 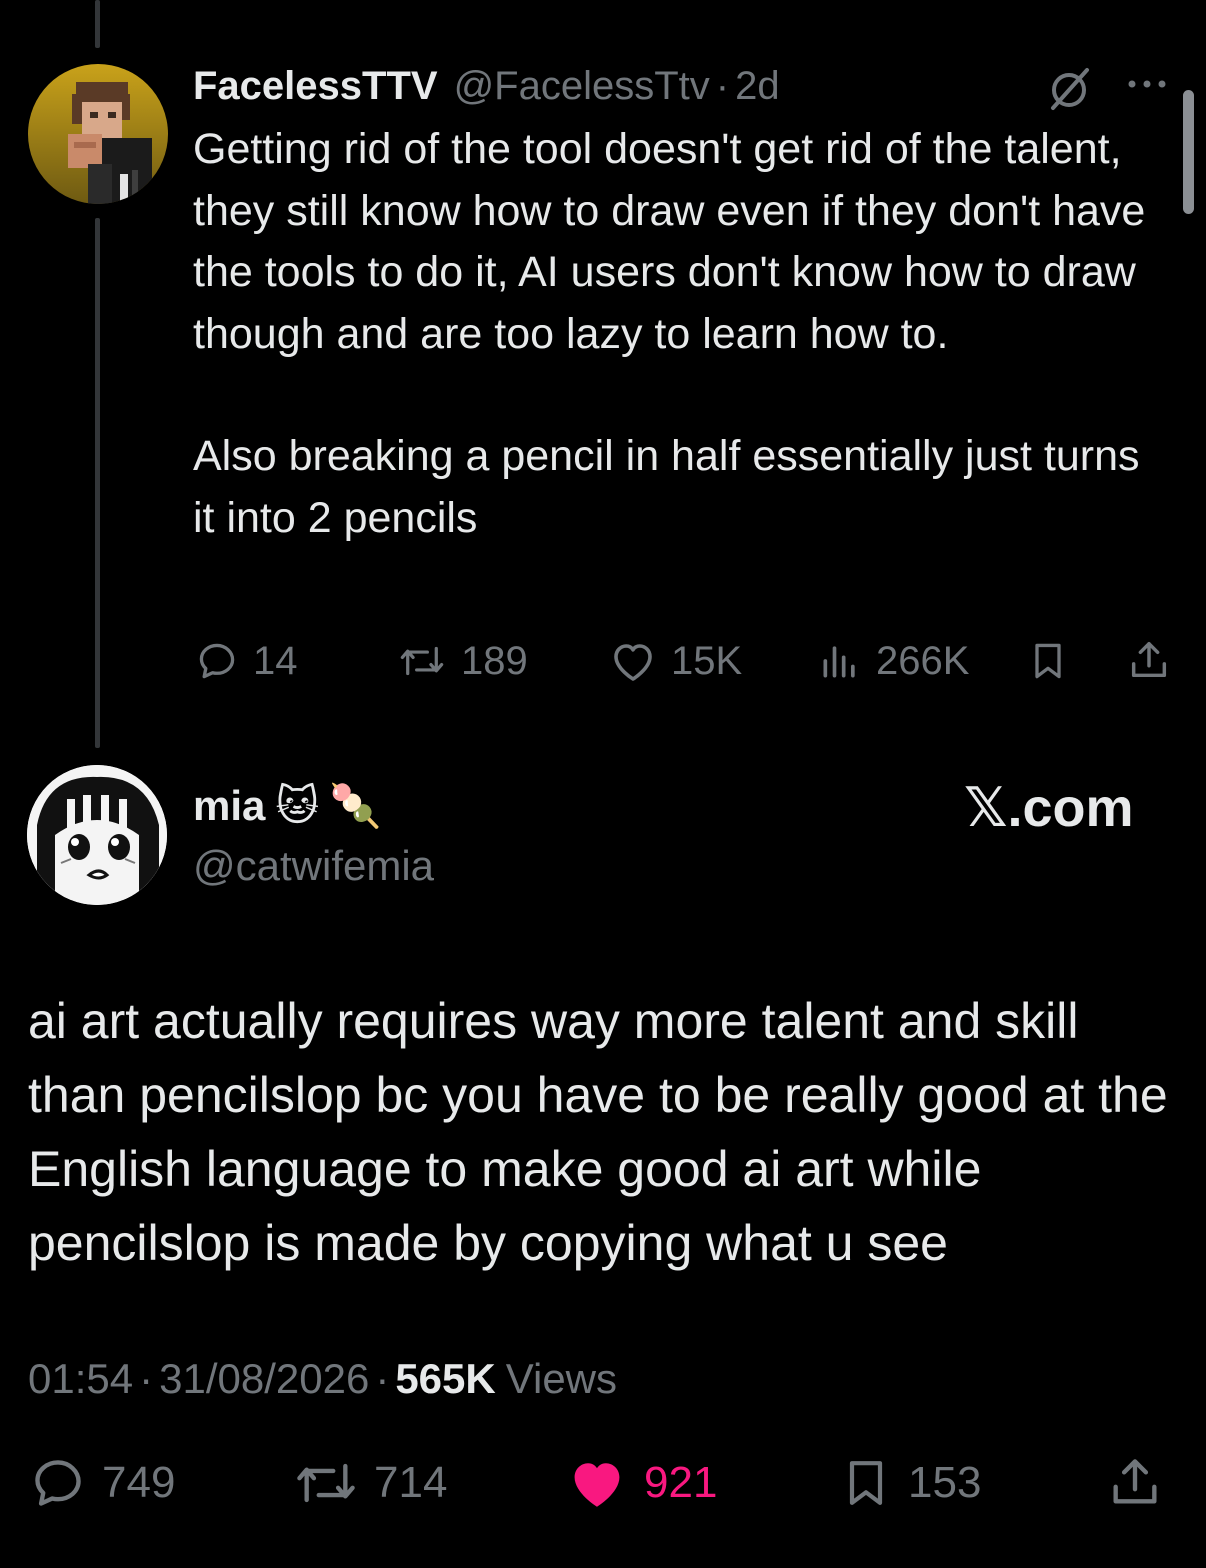 What do you see at coordinates (80, 1379) in the screenshot?
I see `tweet-time: 01:54` at bounding box center [80, 1379].